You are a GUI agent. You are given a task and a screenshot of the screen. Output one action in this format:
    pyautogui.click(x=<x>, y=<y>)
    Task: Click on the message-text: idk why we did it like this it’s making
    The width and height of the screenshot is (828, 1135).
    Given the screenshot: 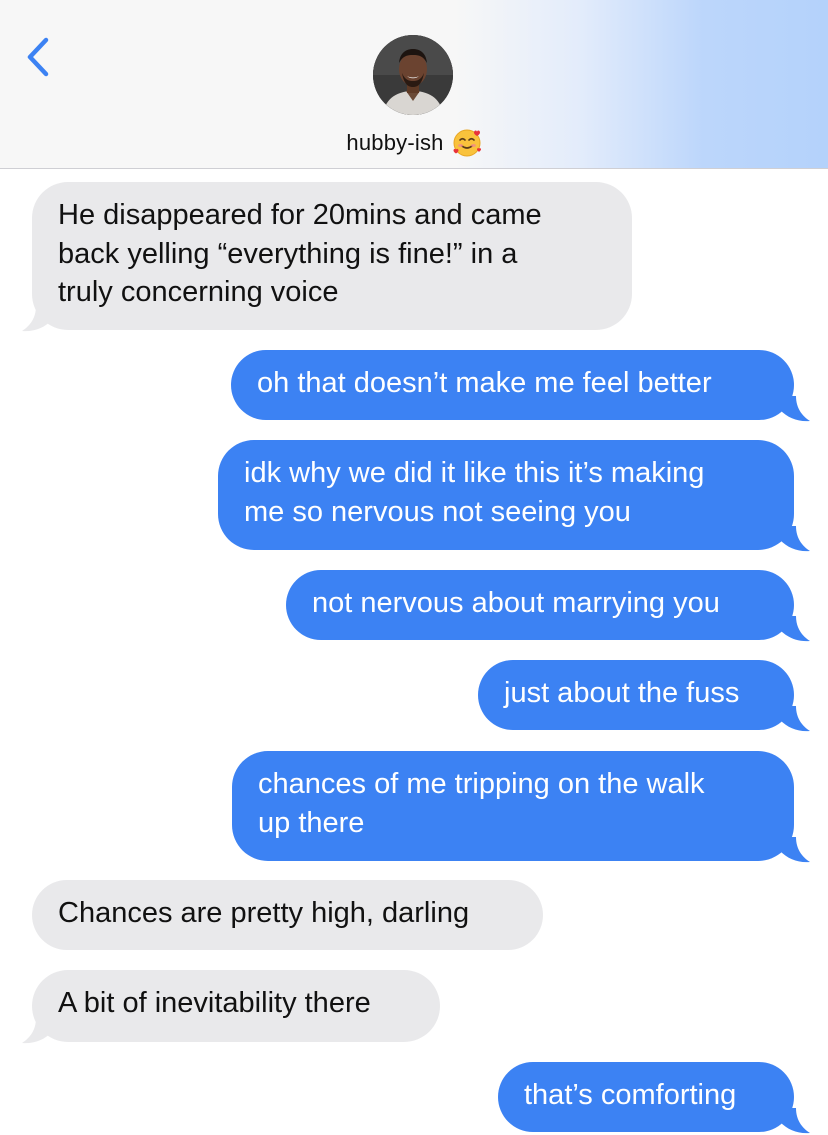 What is the action you would take?
    pyautogui.click(x=474, y=473)
    